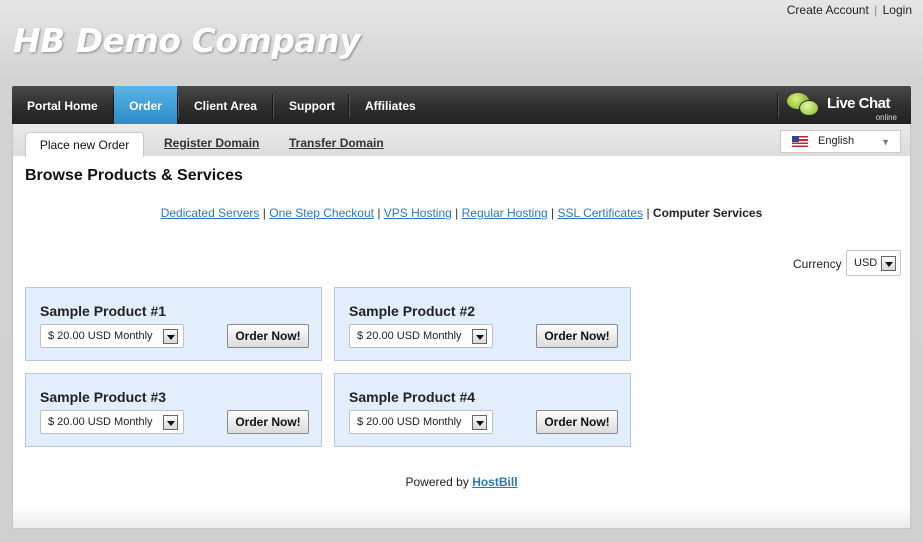  Describe the element at coordinates (336, 143) in the screenshot. I see `tab-transfer-domain: Transfer Domain` at that location.